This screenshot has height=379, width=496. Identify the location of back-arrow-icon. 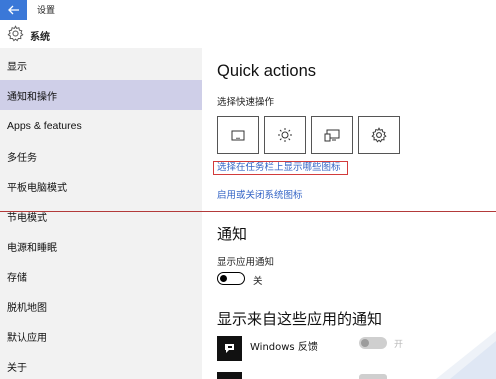
(13, 10).